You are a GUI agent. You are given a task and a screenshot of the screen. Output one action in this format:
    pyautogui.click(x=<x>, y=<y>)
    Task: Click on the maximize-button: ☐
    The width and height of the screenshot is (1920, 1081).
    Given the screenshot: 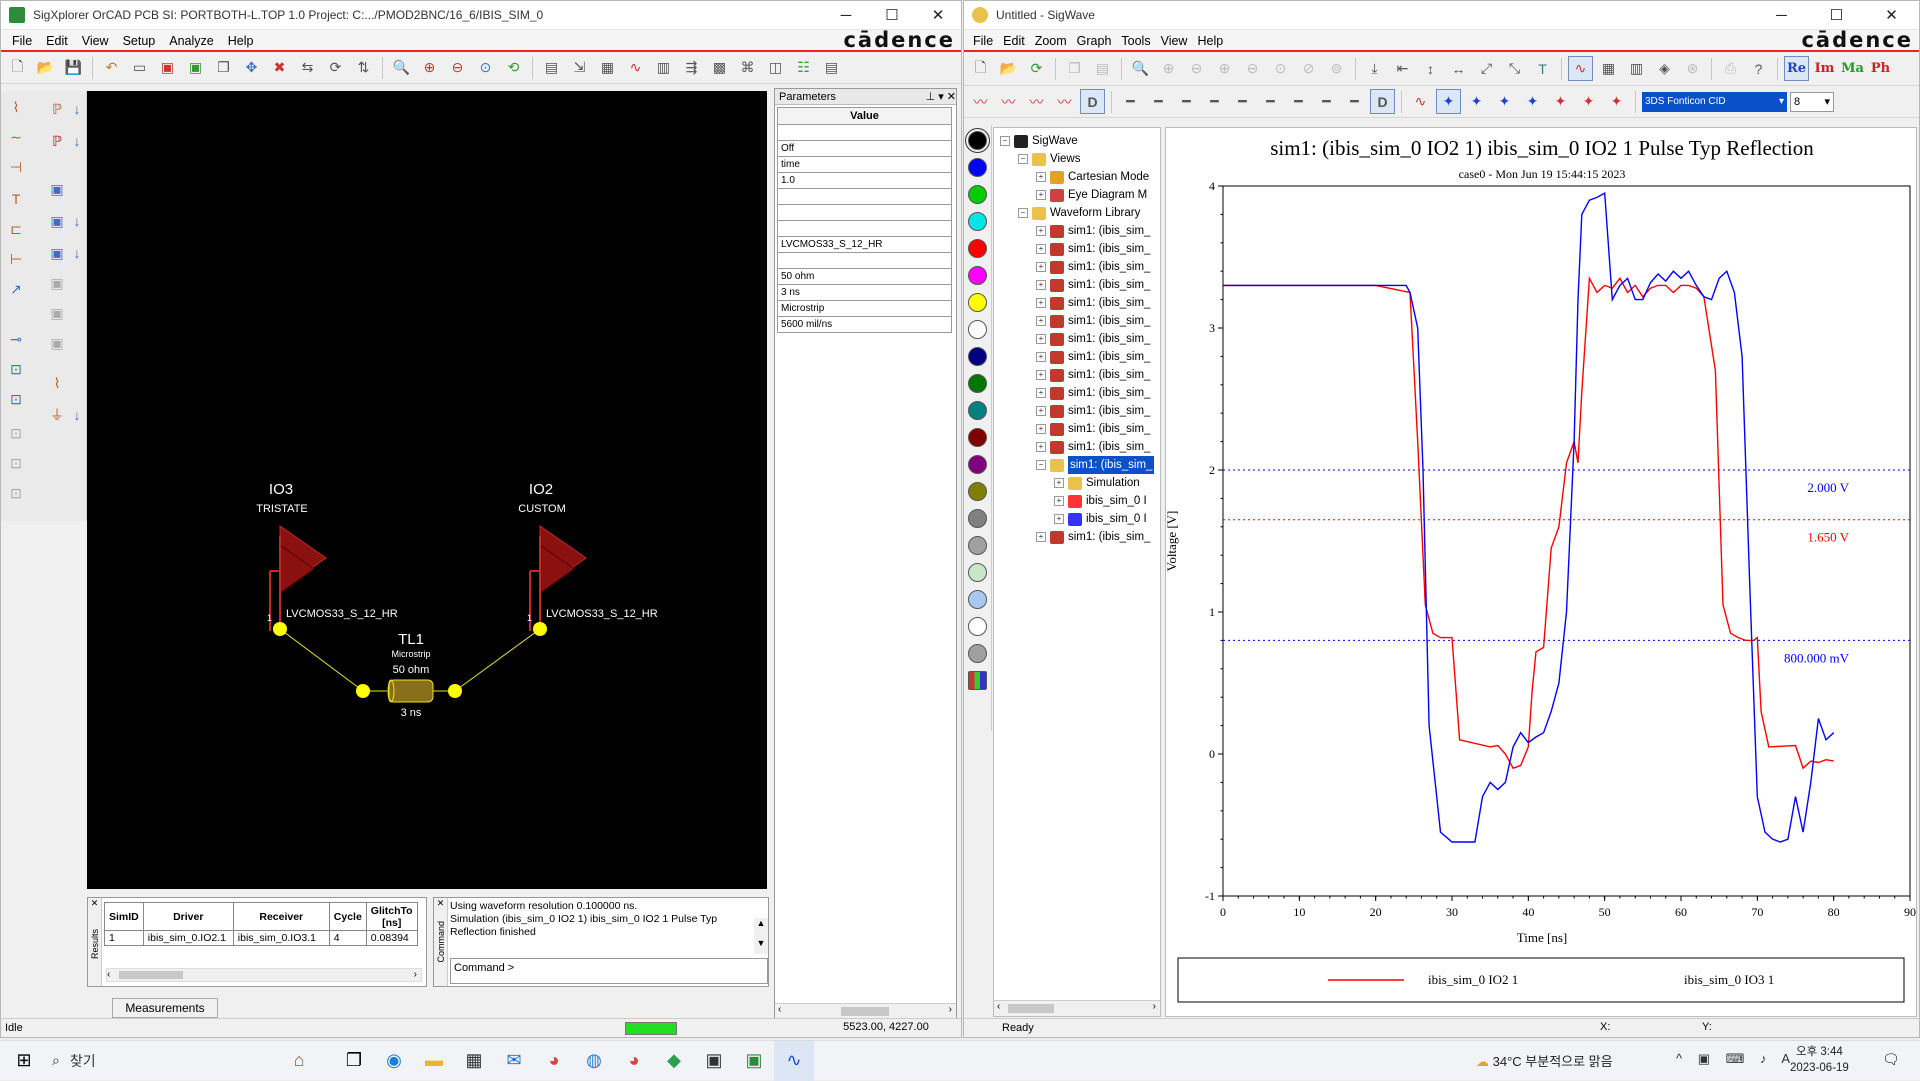 What is the action you would take?
    pyautogui.click(x=892, y=15)
    